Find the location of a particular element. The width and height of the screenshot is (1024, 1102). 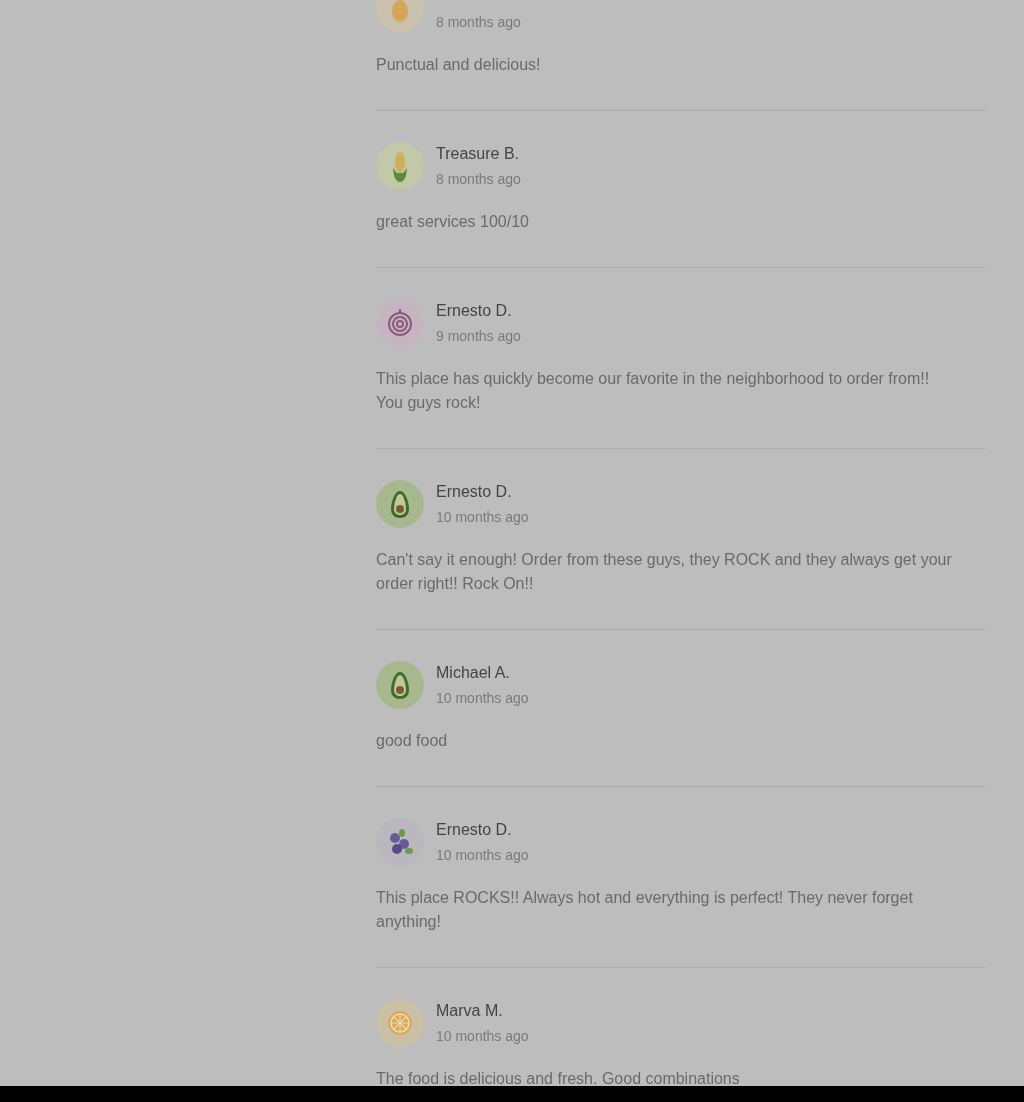

reviewer-name: Treasure B. is located at coordinates (478, 153).